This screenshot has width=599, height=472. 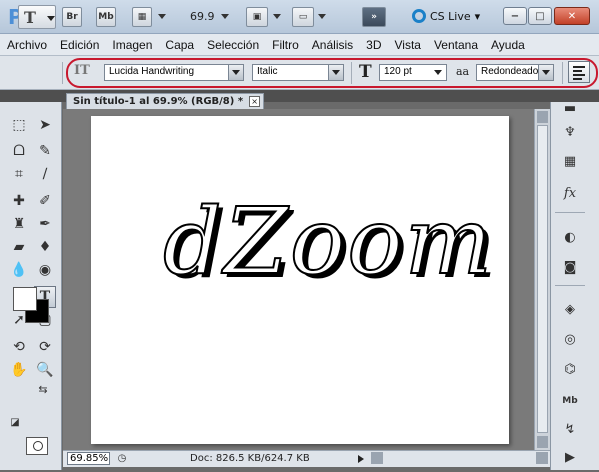 I want to click on masks-panel-icon: ◙, so click(x=570, y=267).